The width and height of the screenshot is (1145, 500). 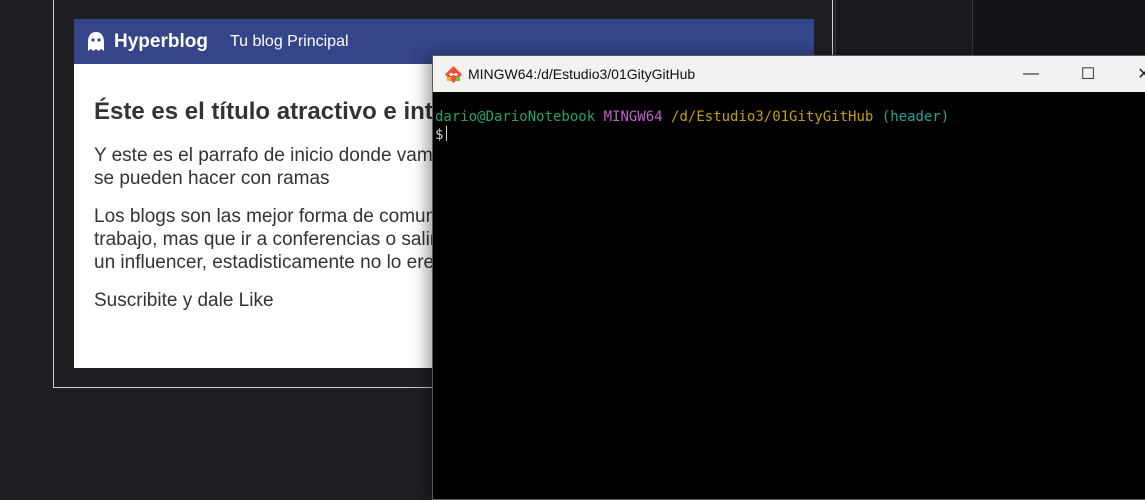 What do you see at coordinates (915, 117) in the screenshot?
I see `prompt-branch: (header)` at bounding box center [915, 117].